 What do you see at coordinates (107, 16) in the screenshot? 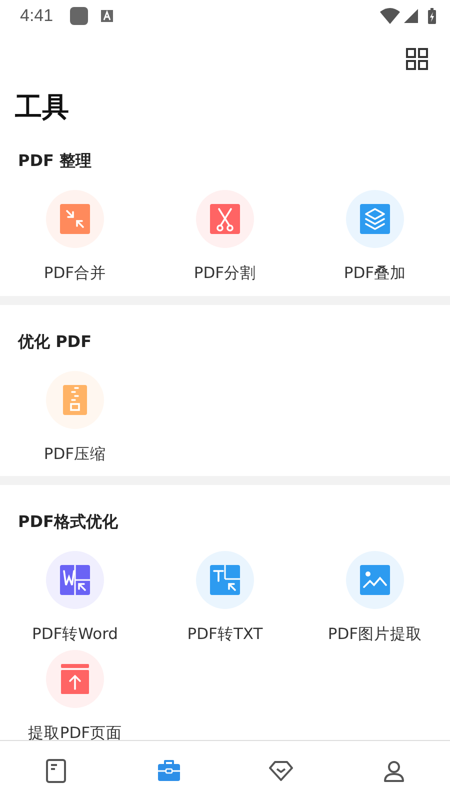
I see `keyboard-notification-icon` at bounding box center [107, 16].